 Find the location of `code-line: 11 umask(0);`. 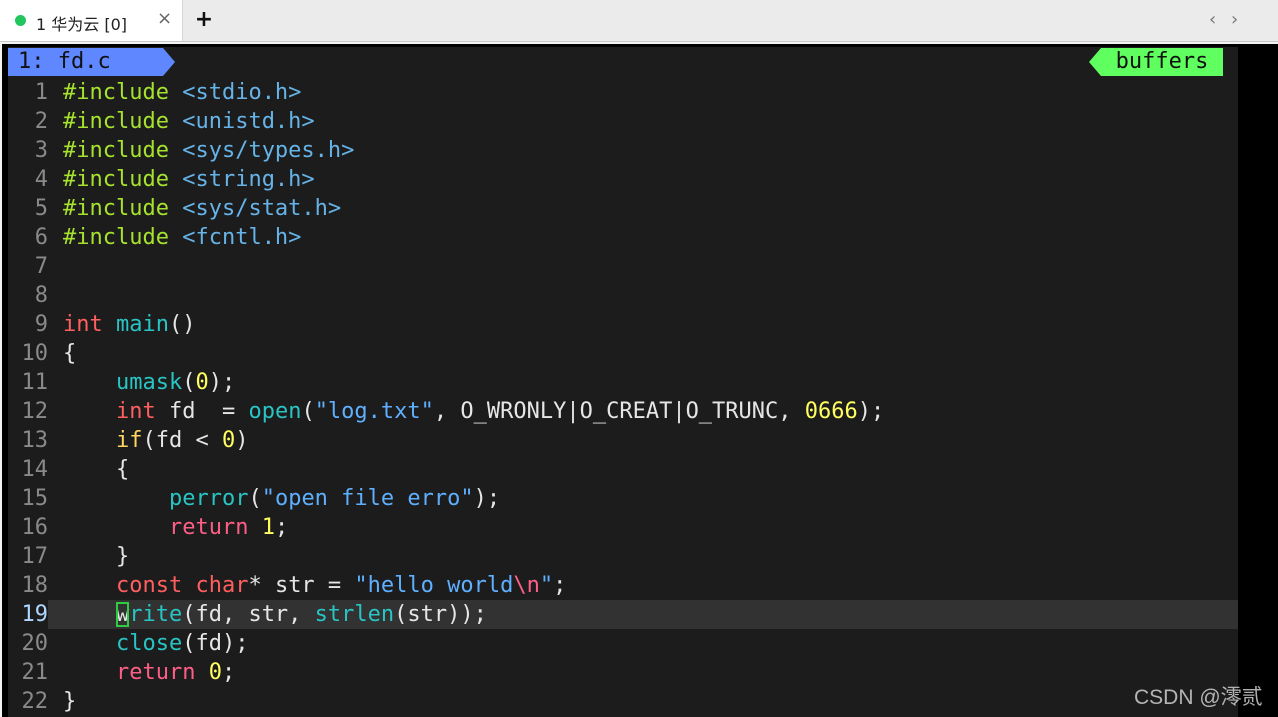

code-line: 11 umask(0); is located at coordinates (623, 382).